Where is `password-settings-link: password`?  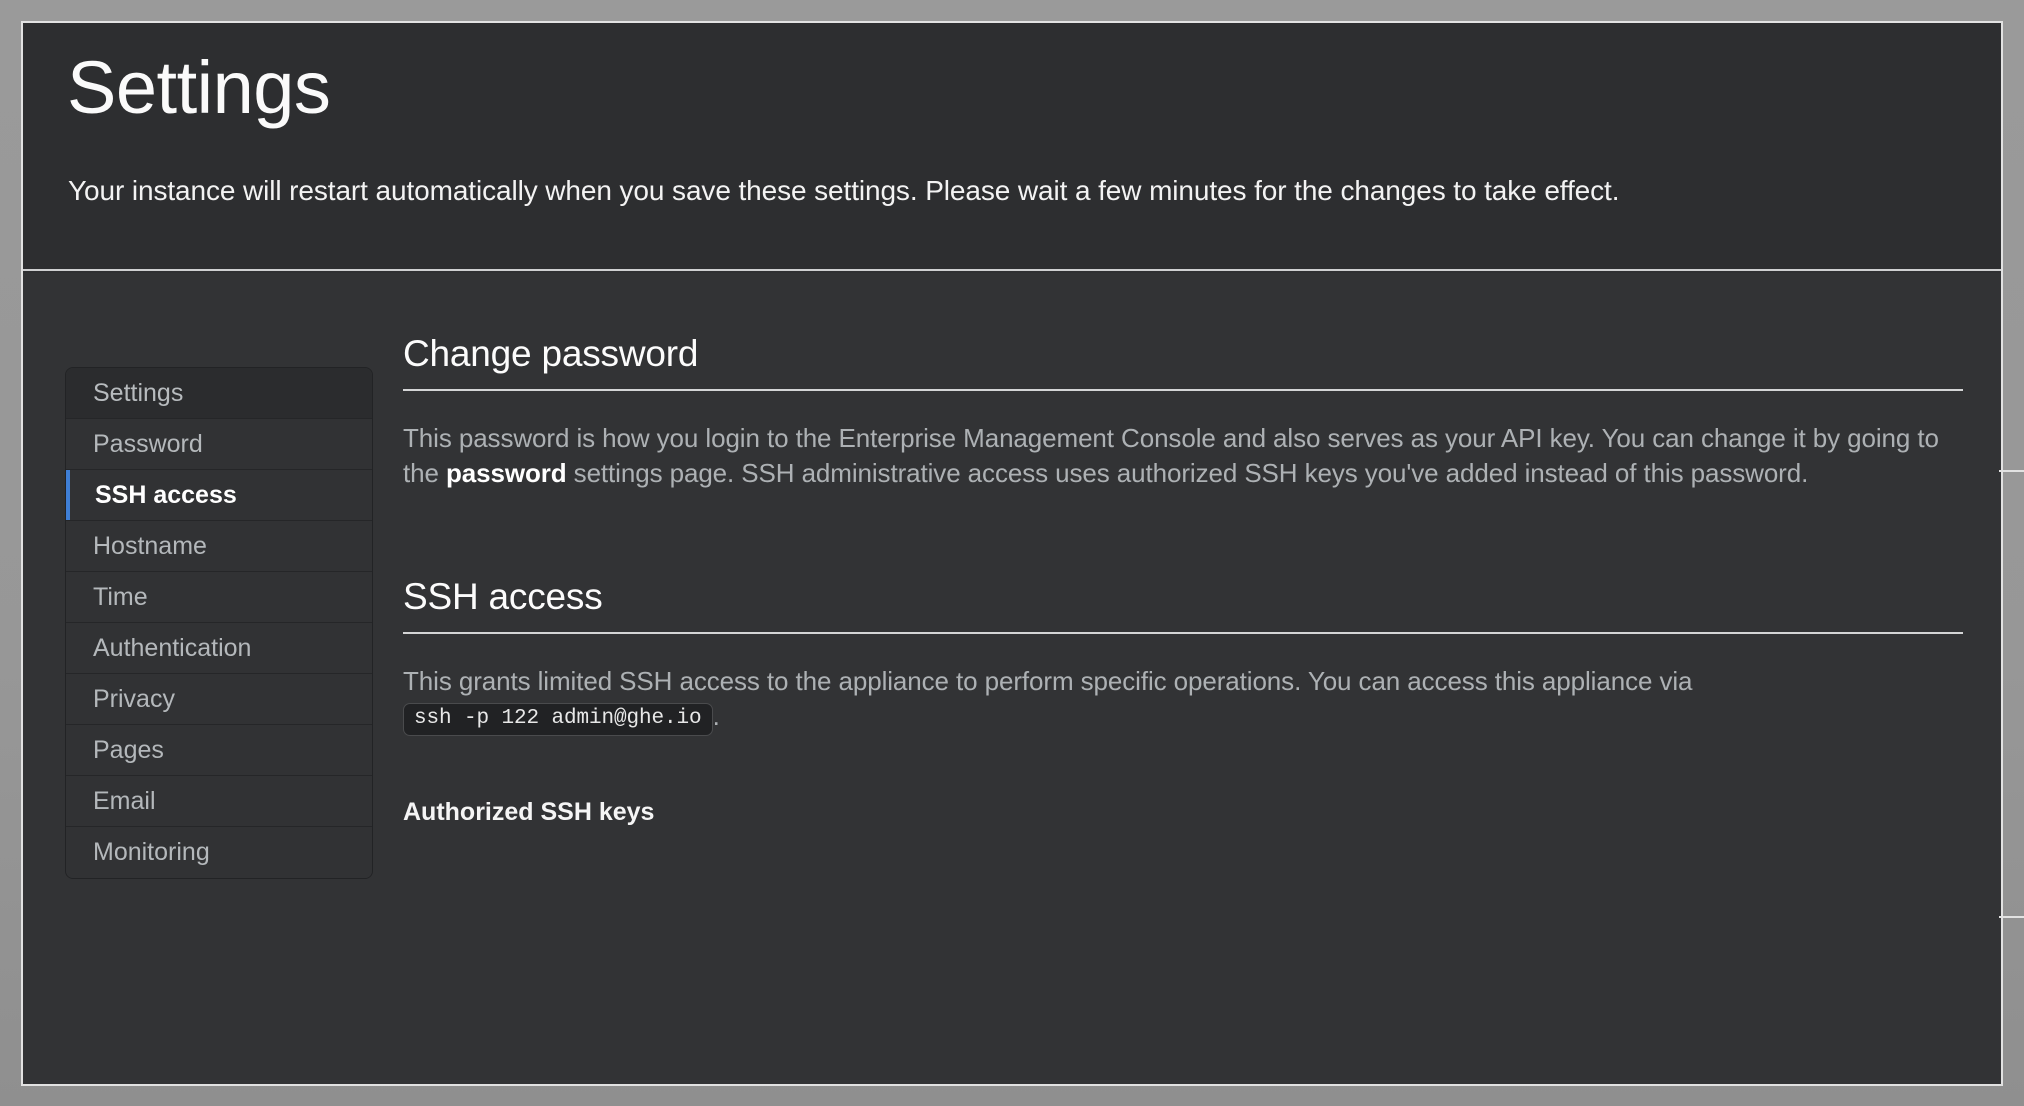 password-settings-link: password is located at coordinates (506, 473).